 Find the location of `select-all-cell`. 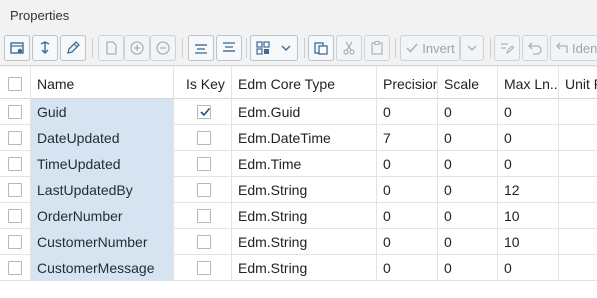

select-all-cell is located at coordinates (15, 83).